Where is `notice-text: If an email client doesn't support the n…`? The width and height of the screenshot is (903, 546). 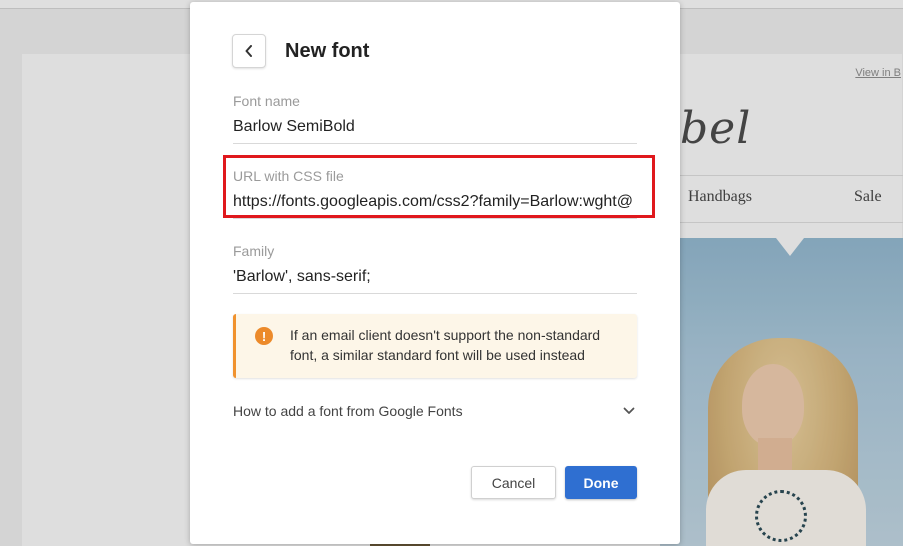
notice-text: If an email client doesn't support the n… is located at coordinates (445, 345).